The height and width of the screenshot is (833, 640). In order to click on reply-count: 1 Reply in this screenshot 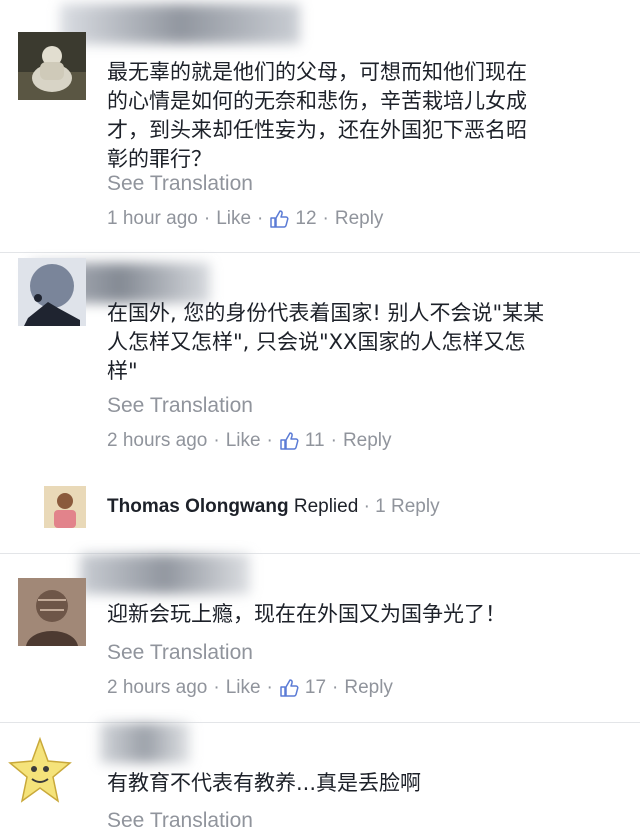, I will do `click(407, 506)`.